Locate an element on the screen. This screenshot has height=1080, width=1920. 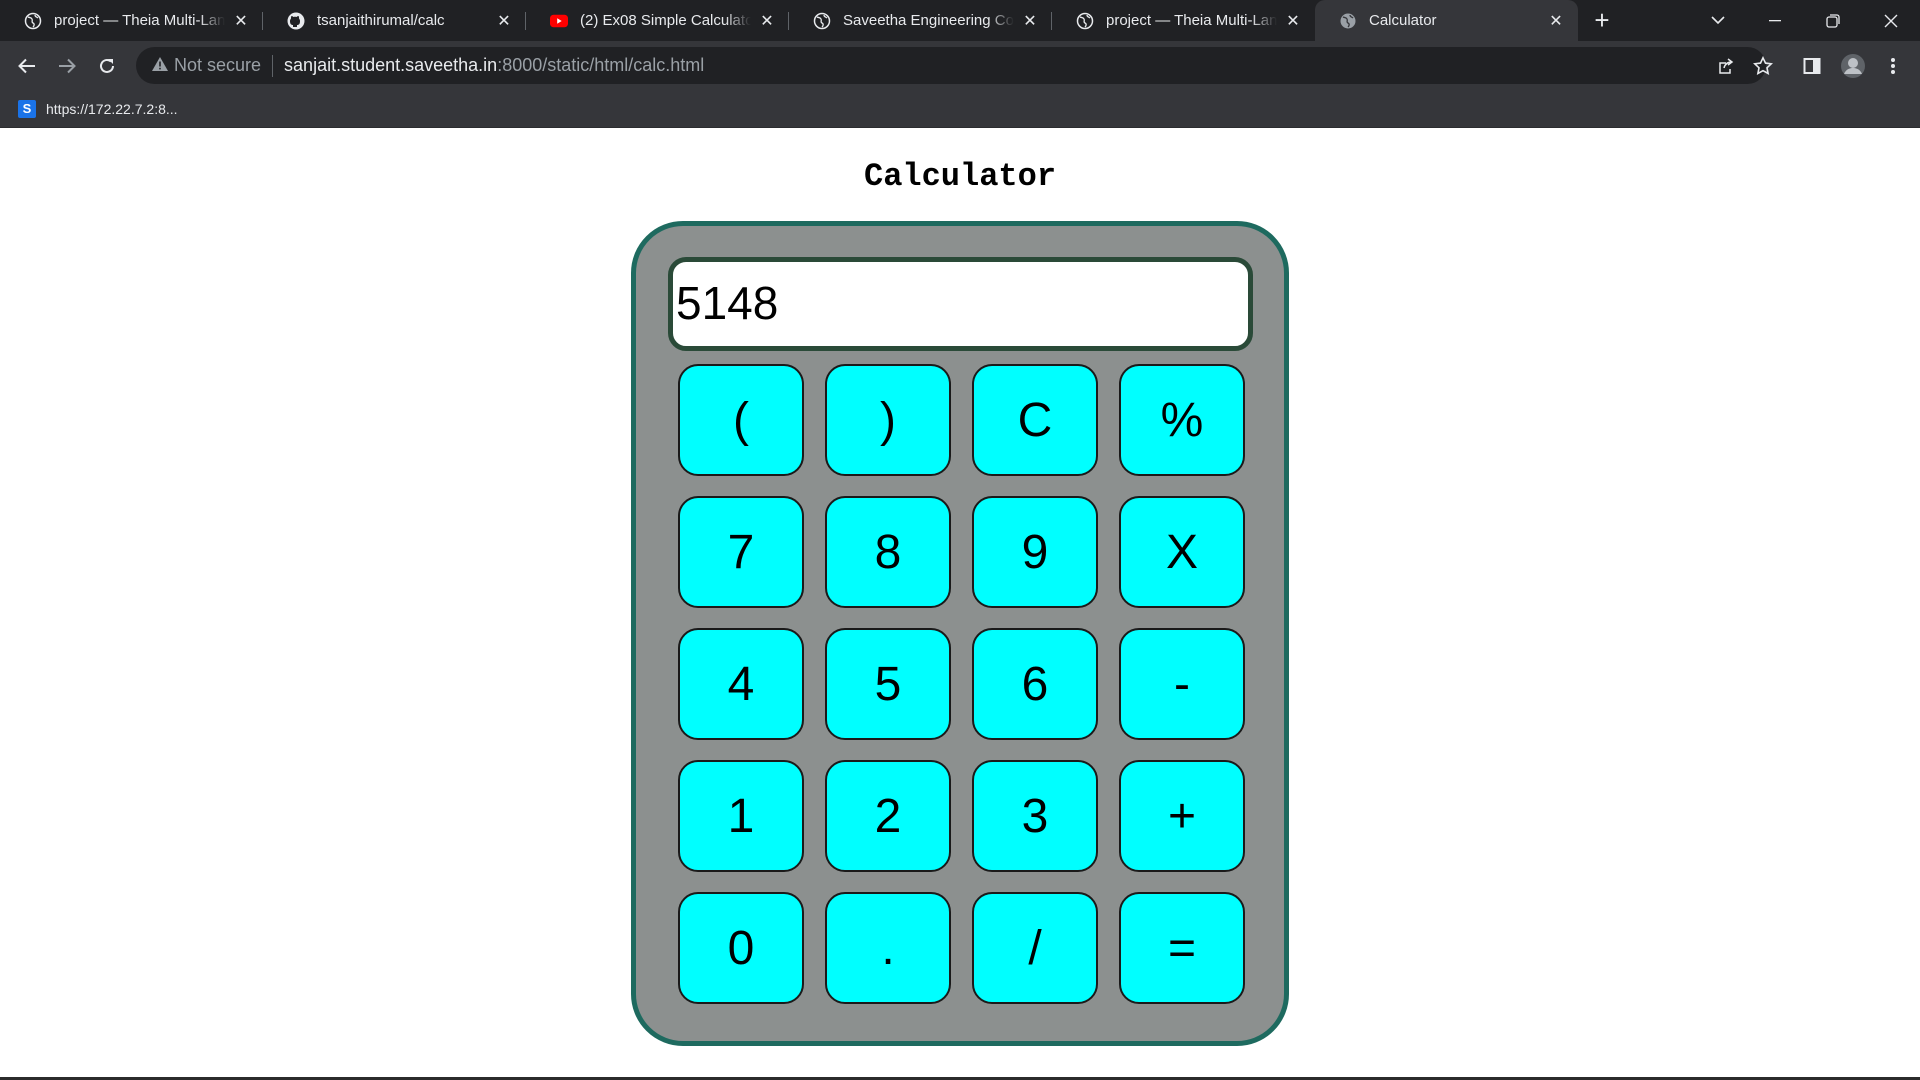
github-icon is located at coordinates (296, 21).